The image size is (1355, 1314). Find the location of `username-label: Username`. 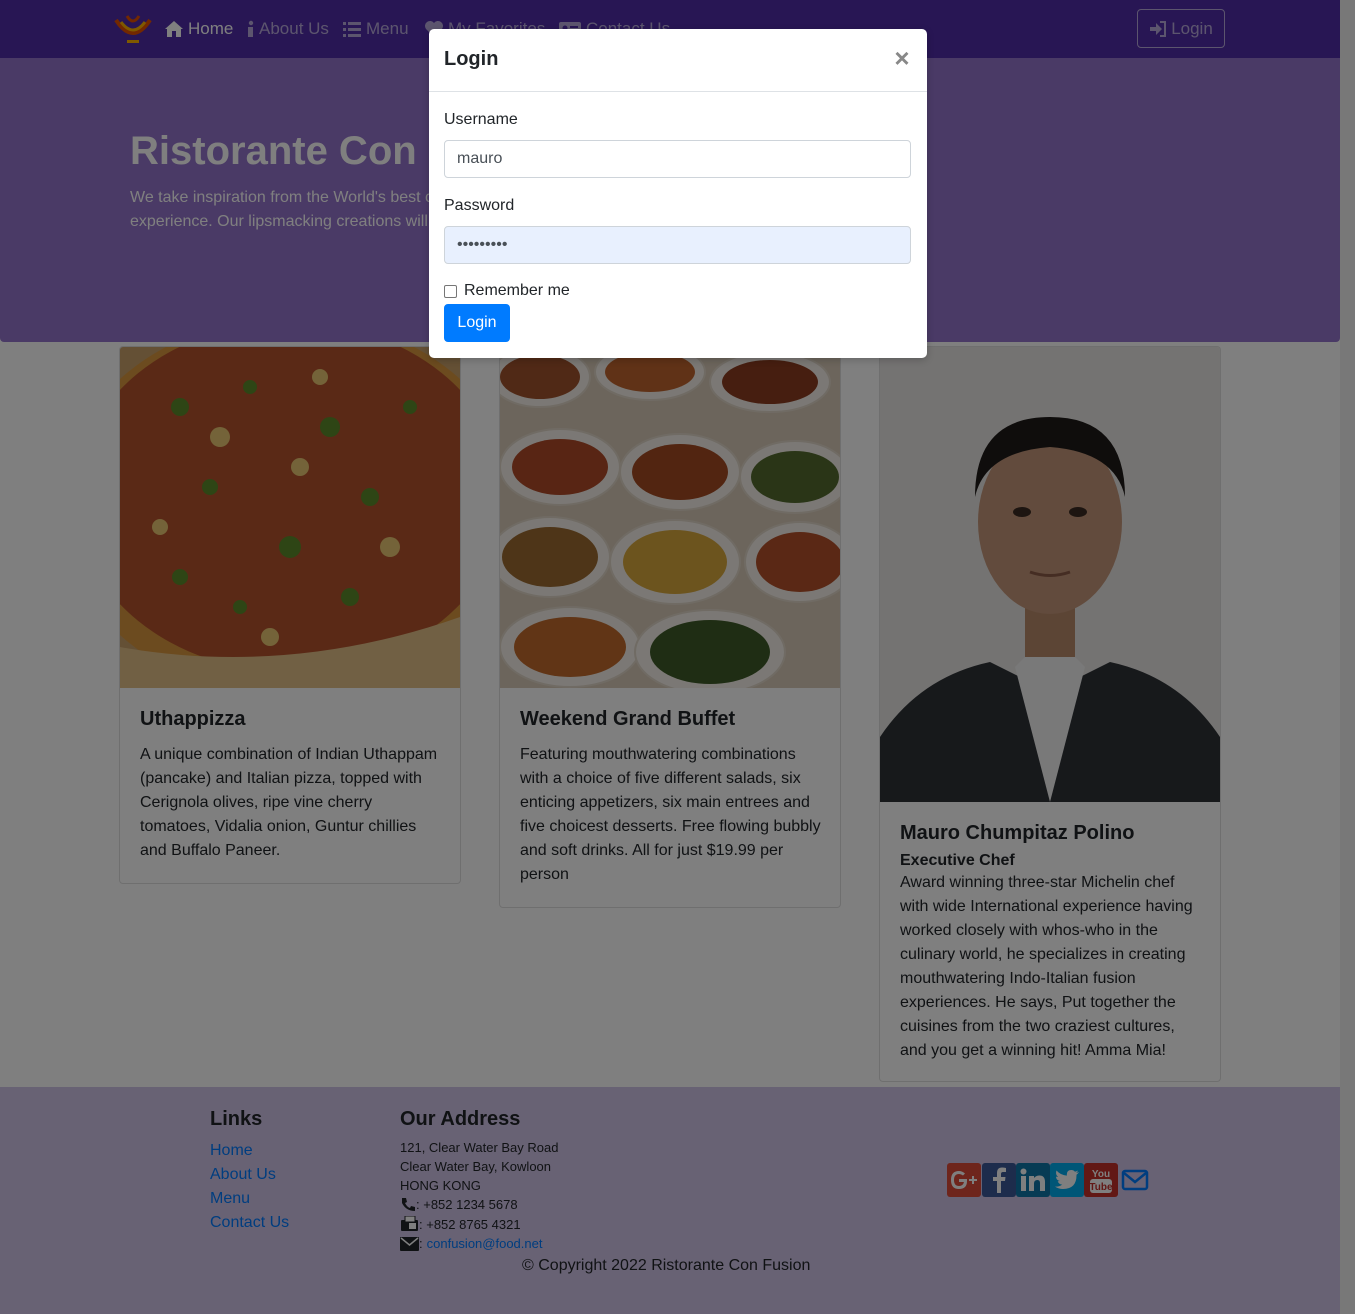

username-label: Username is located at coordinates (481, 119).